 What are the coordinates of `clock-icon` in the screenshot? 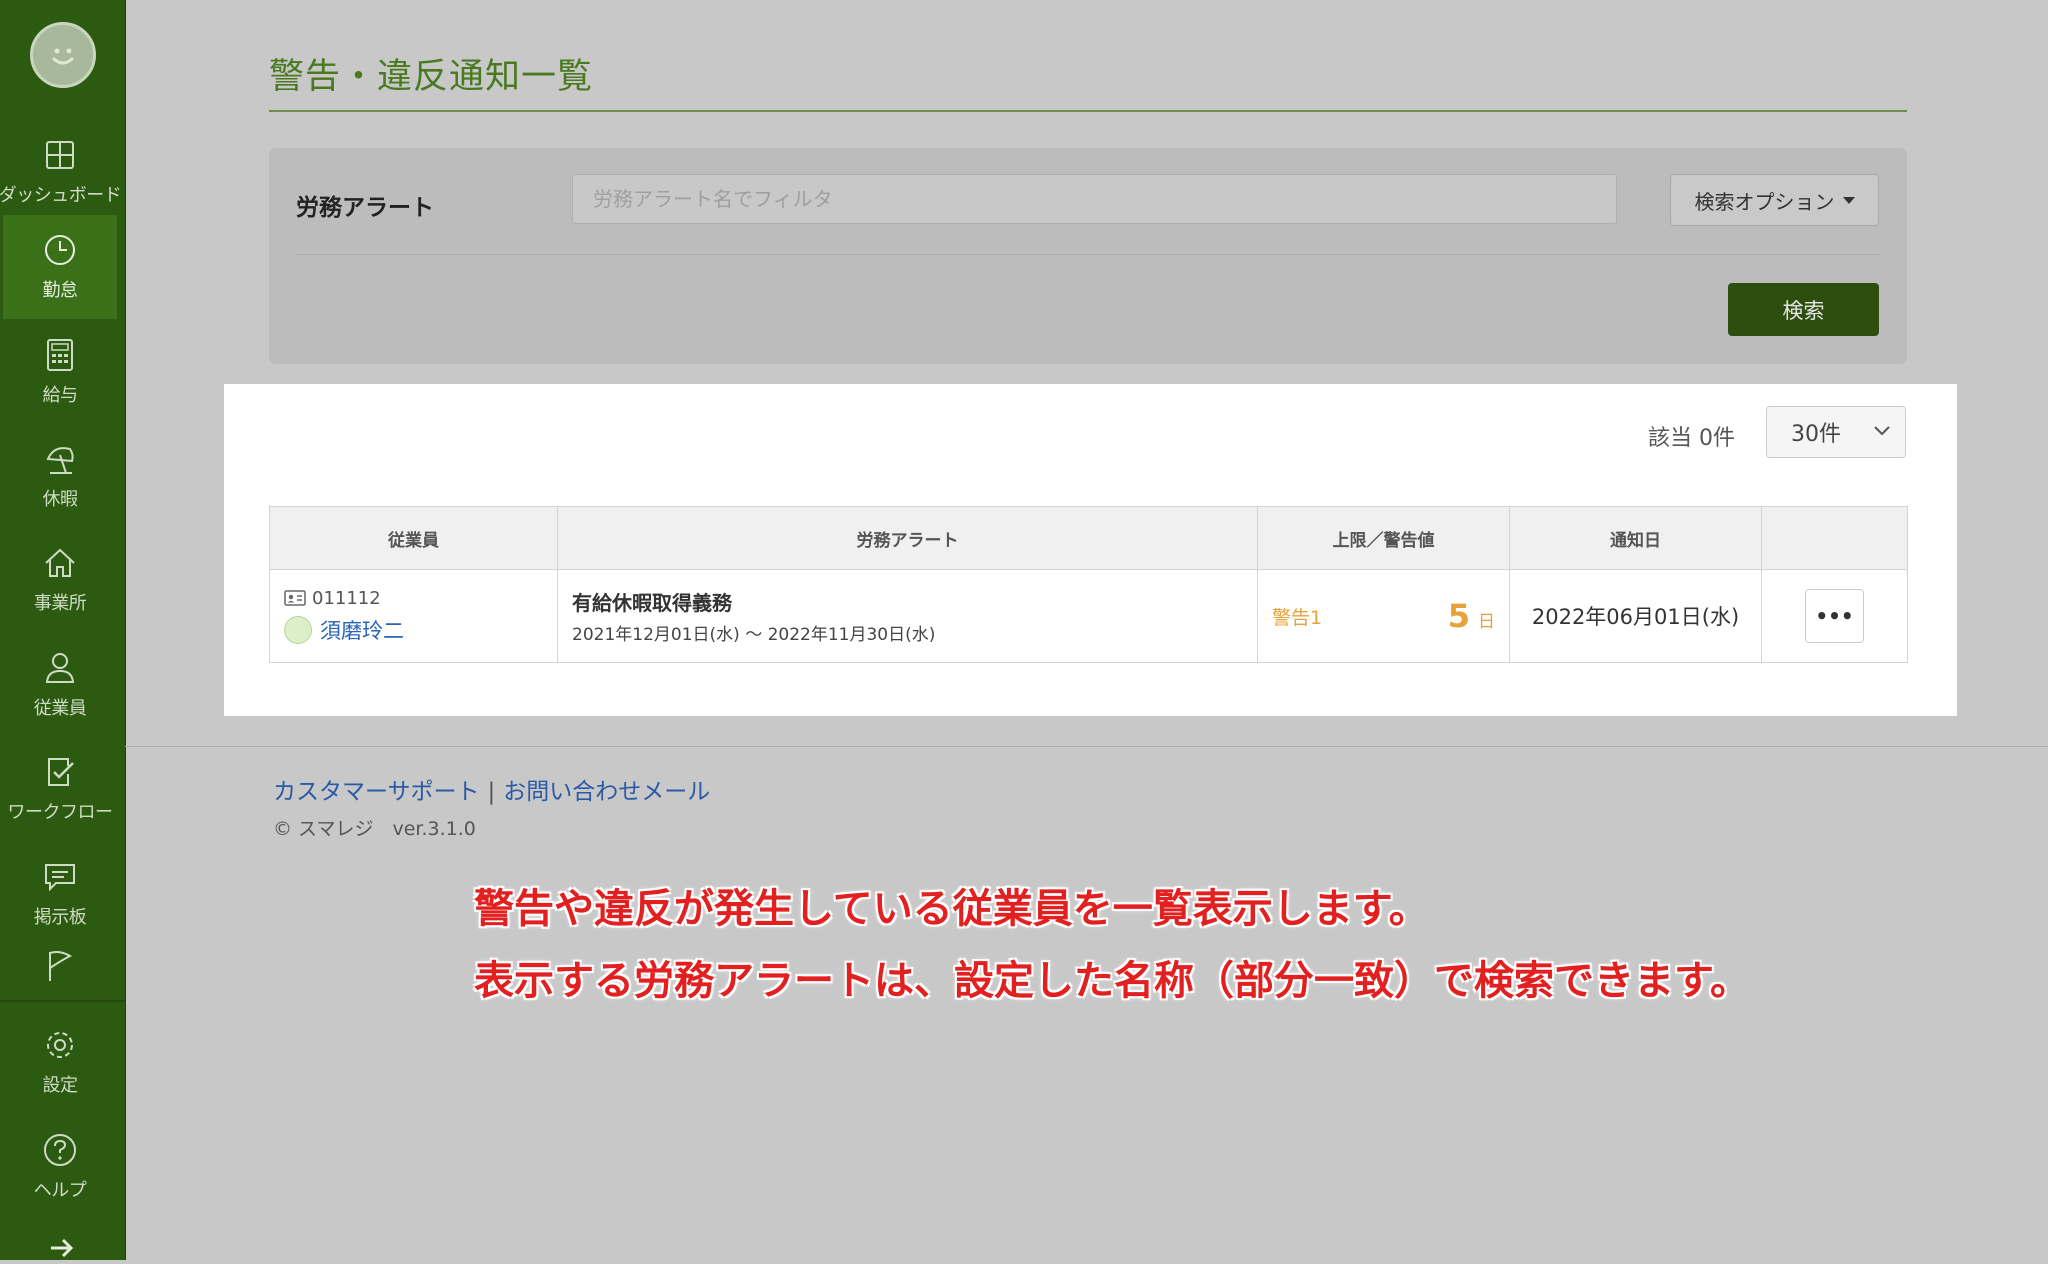 It's located at (60, 250).